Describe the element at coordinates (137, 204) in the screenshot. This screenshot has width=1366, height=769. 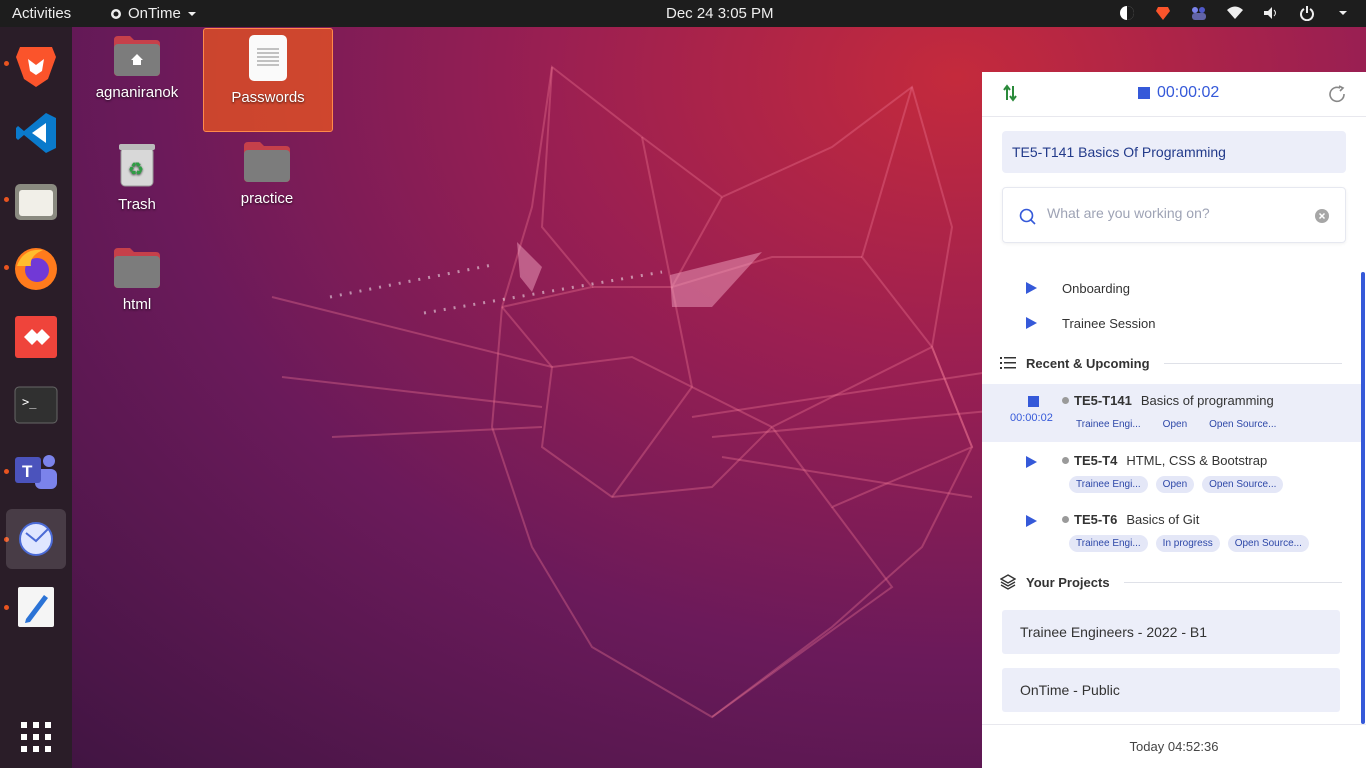
I see `desktop-icon-label: Trash` at that location.